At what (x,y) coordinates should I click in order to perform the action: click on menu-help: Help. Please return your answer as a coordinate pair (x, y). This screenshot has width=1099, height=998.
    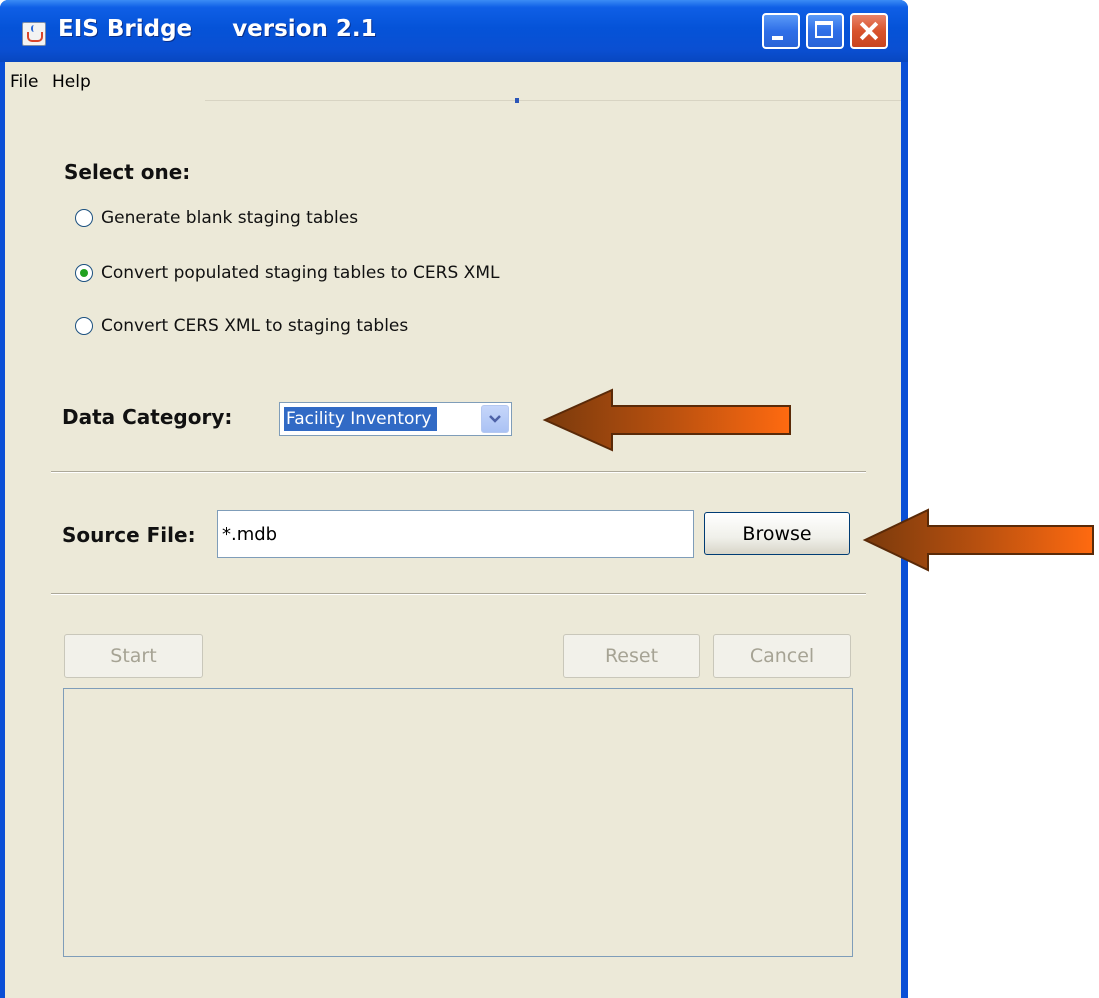
    Looking at the image, I should click on (71, 82).